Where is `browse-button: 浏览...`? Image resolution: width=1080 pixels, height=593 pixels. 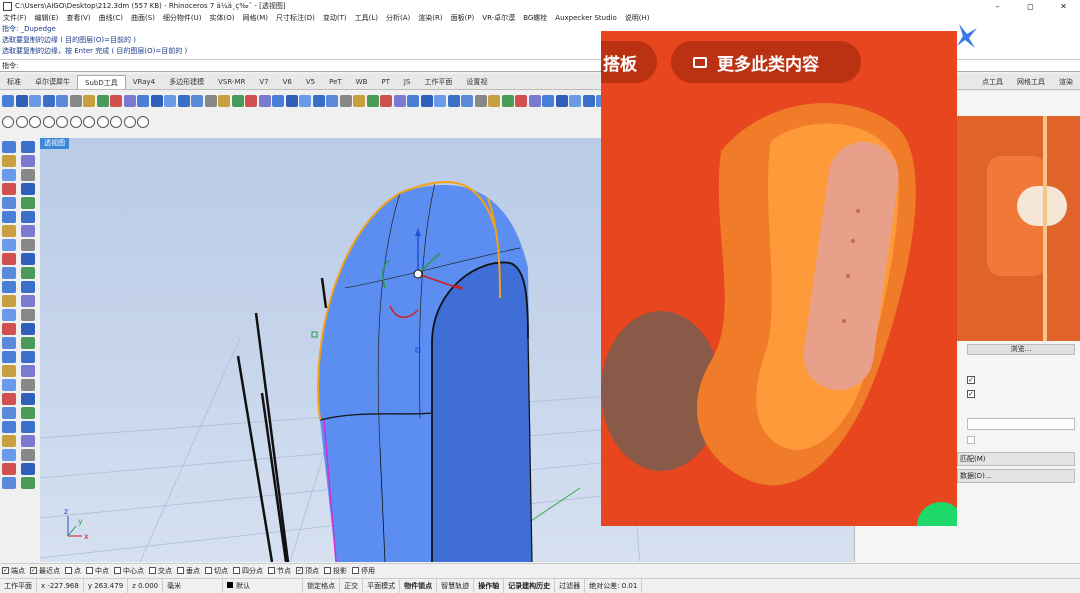
browse-button: 浏览... is located at coordinates (1021, 349).